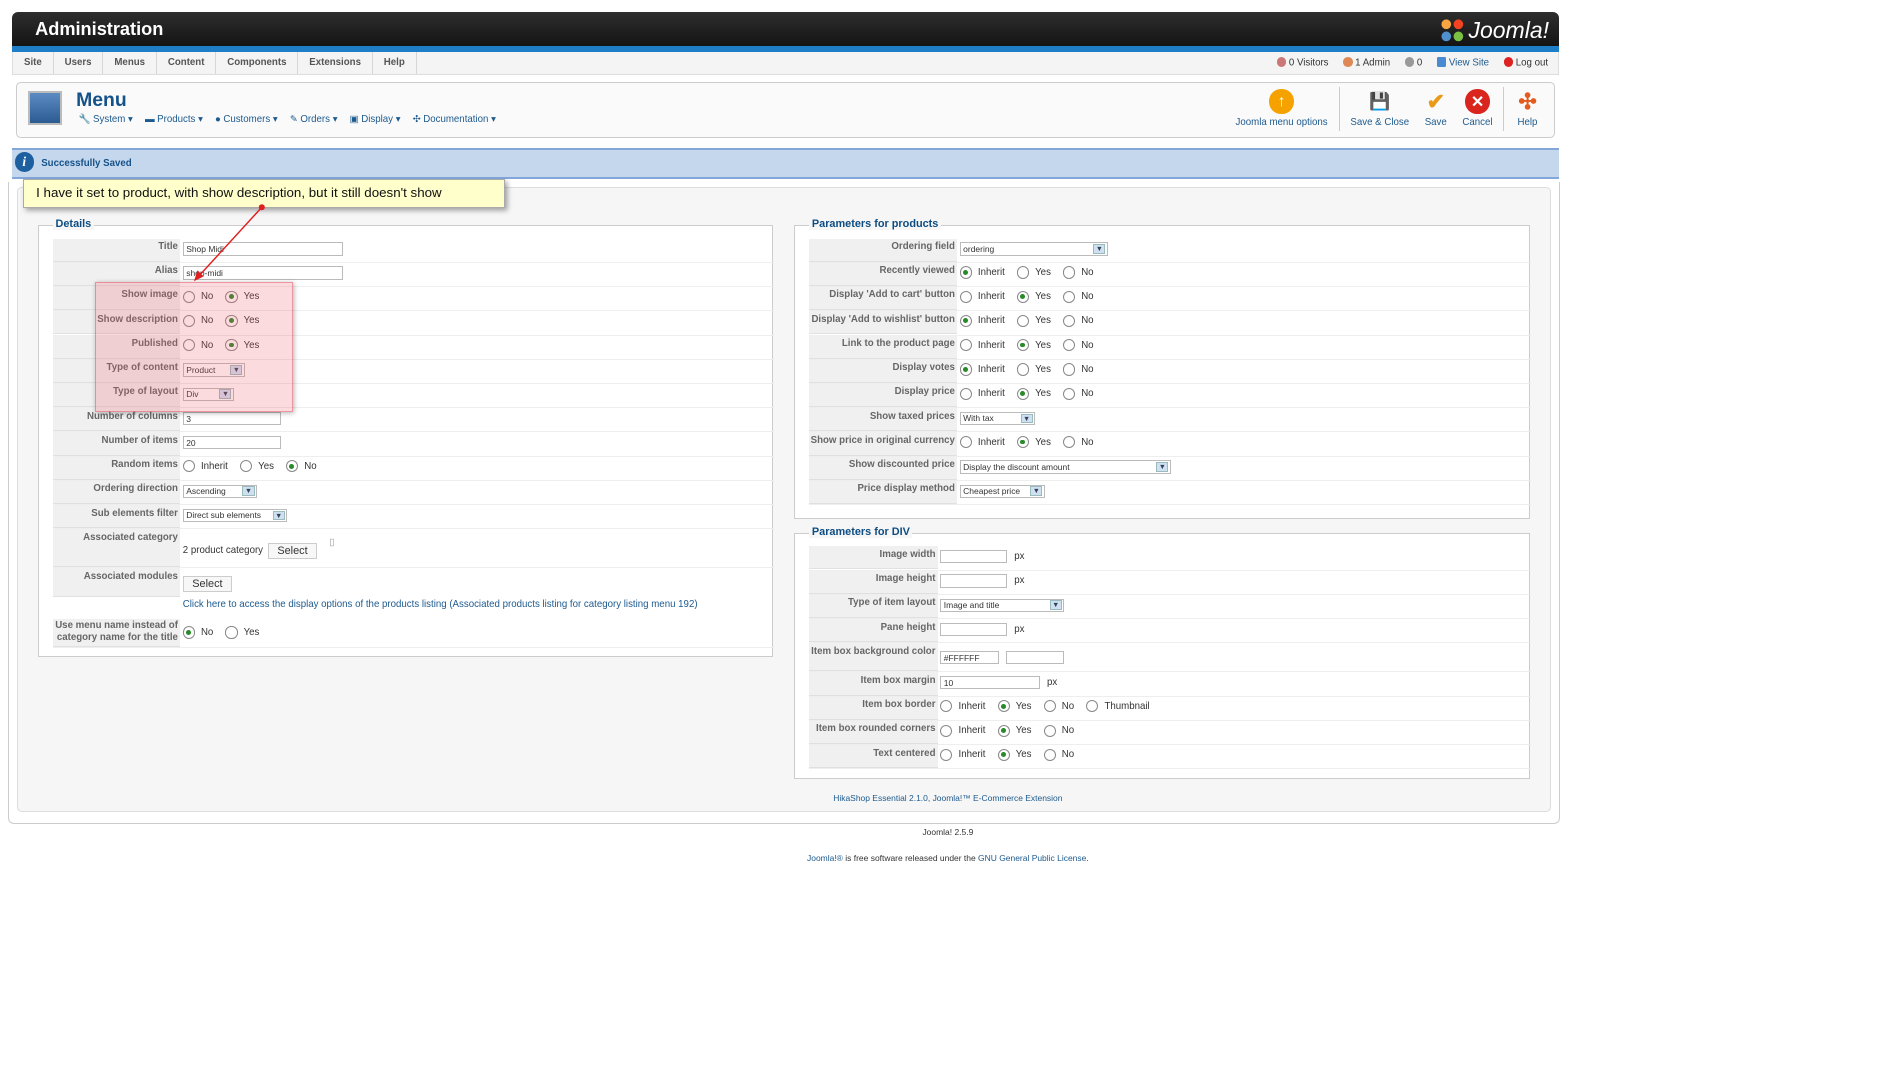 This screenshot has width=1896, height=1067. I want to click on menu-name-no-radio, so click(188, 632).